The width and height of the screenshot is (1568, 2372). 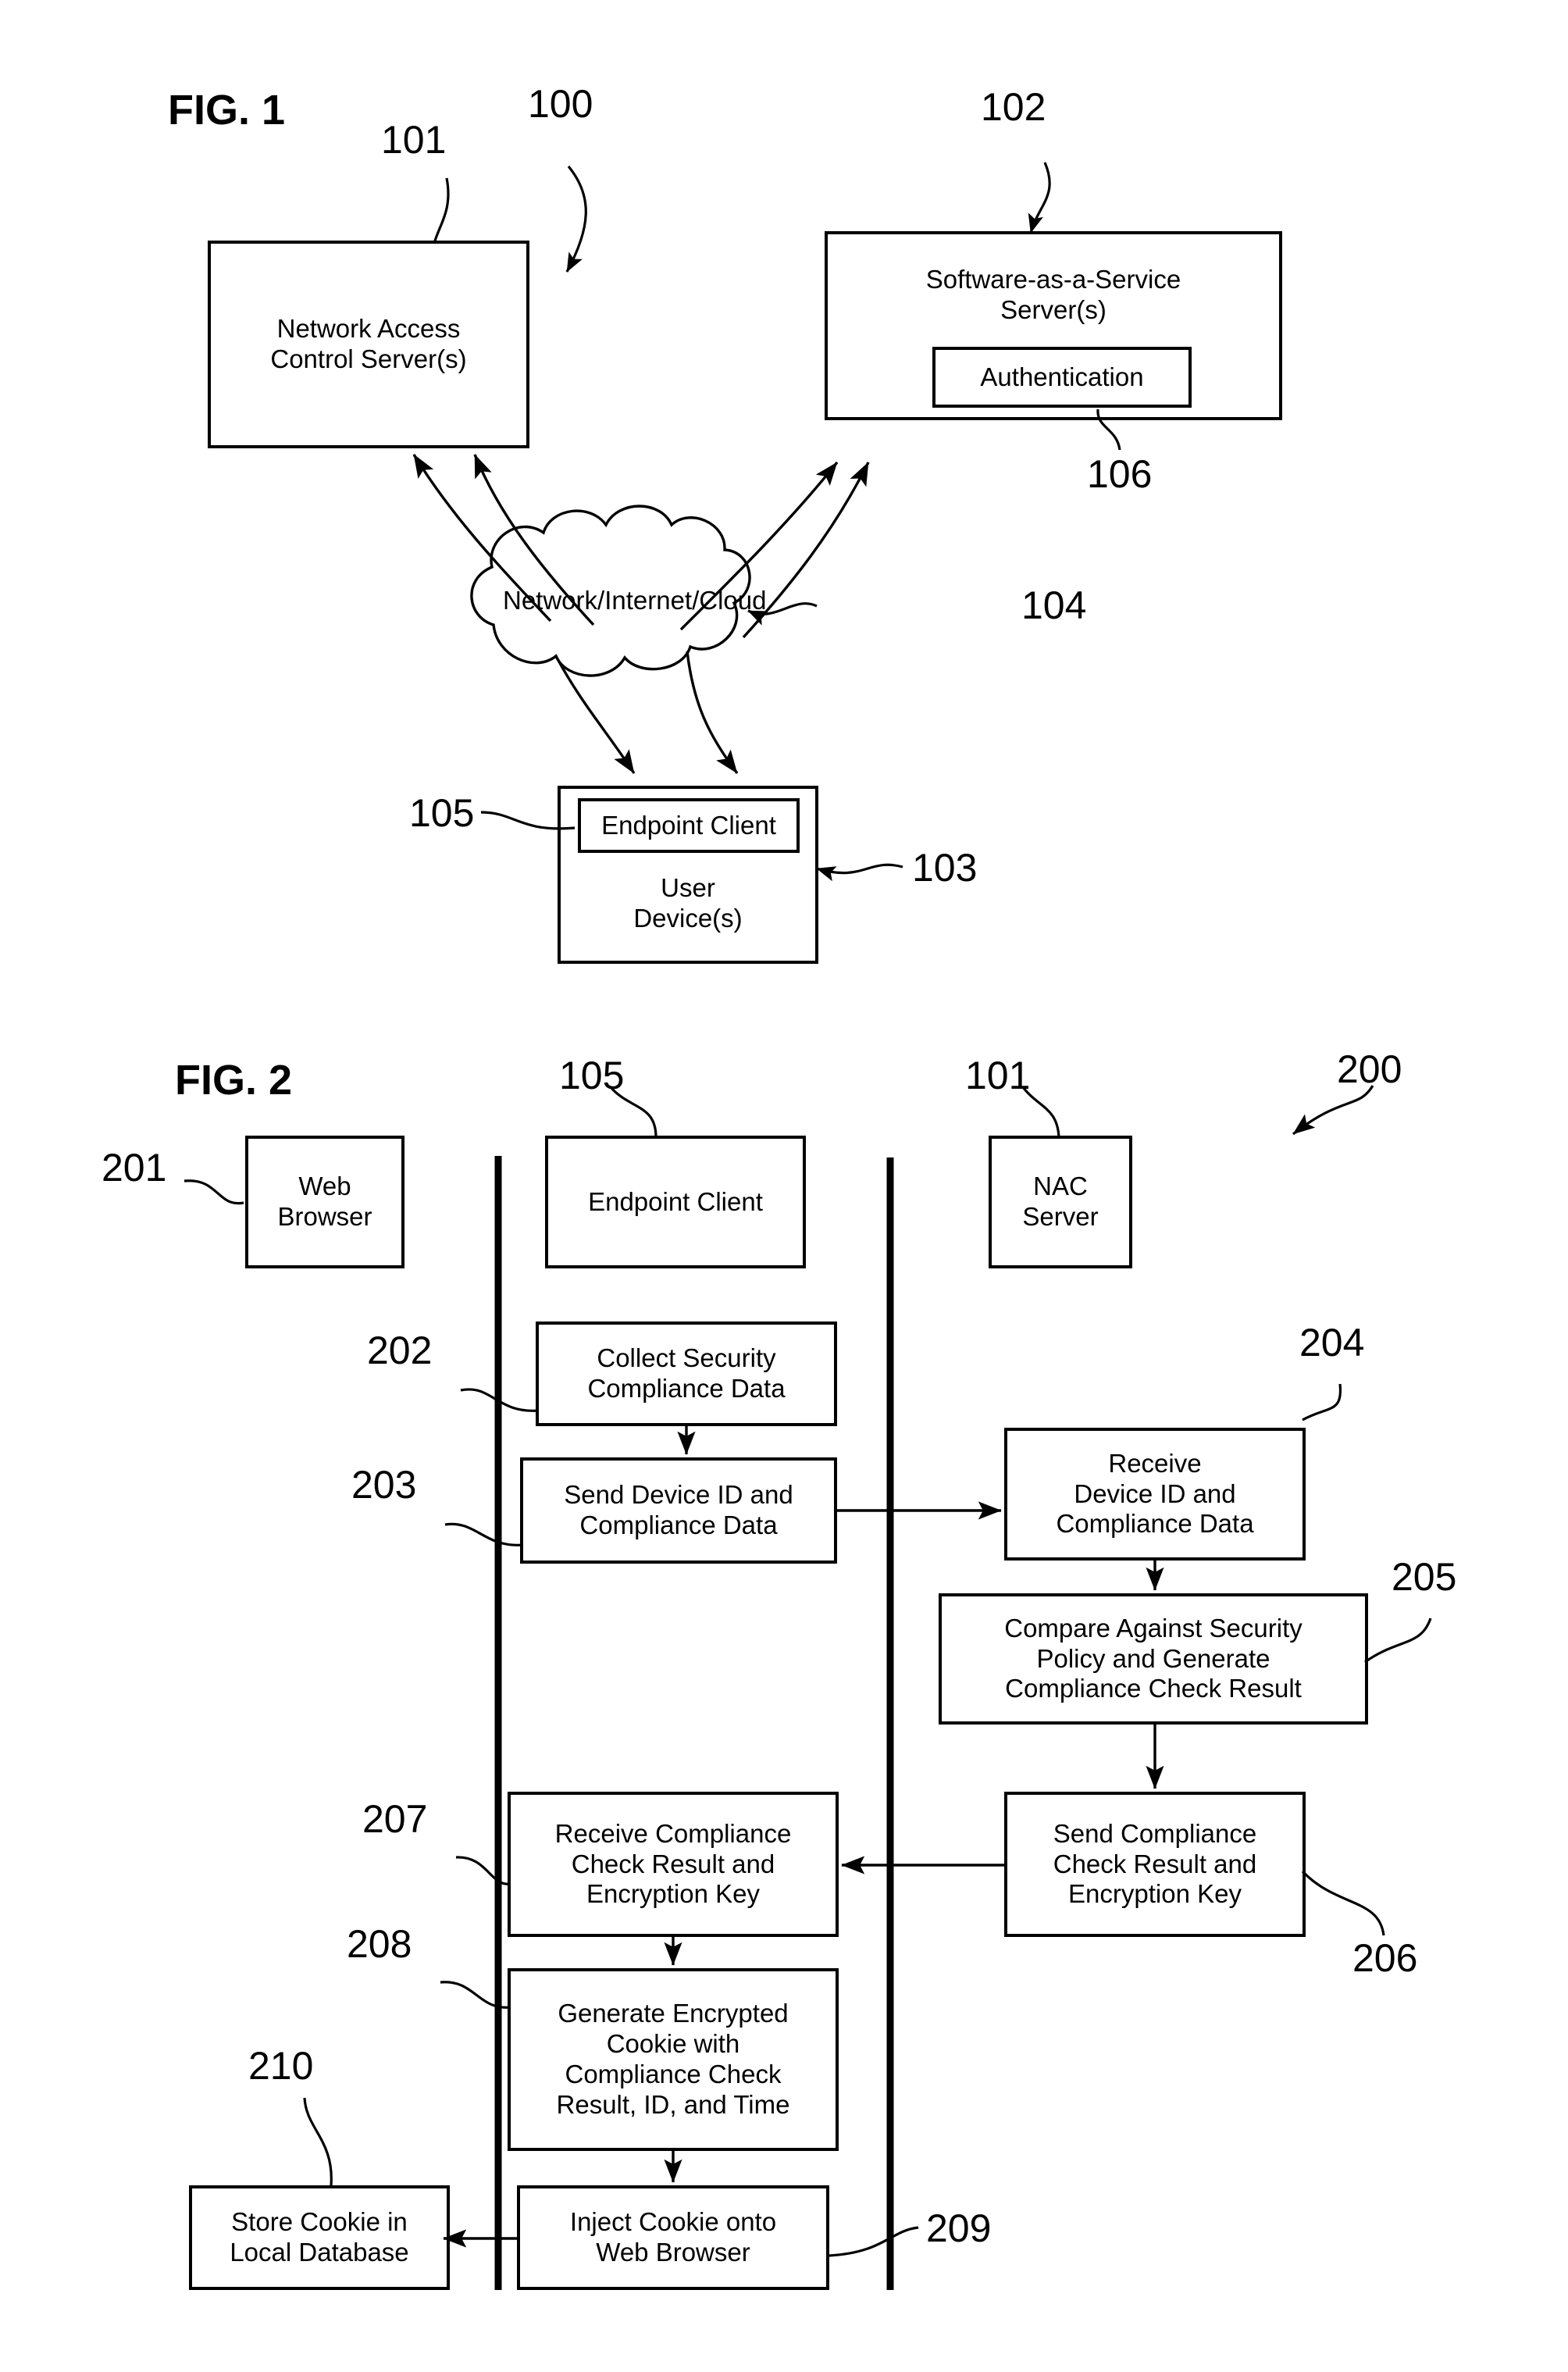 I want to click on fig2-ref-105: 105, so click(x=592, y=1075).